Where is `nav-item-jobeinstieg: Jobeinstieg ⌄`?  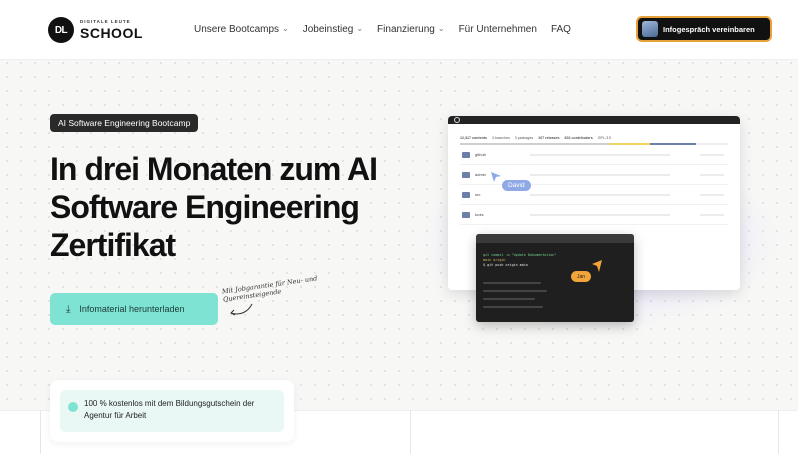
nav-item-jobeinstieg: Jobeinstieg ⌄ is located at coordinates (333, 29).